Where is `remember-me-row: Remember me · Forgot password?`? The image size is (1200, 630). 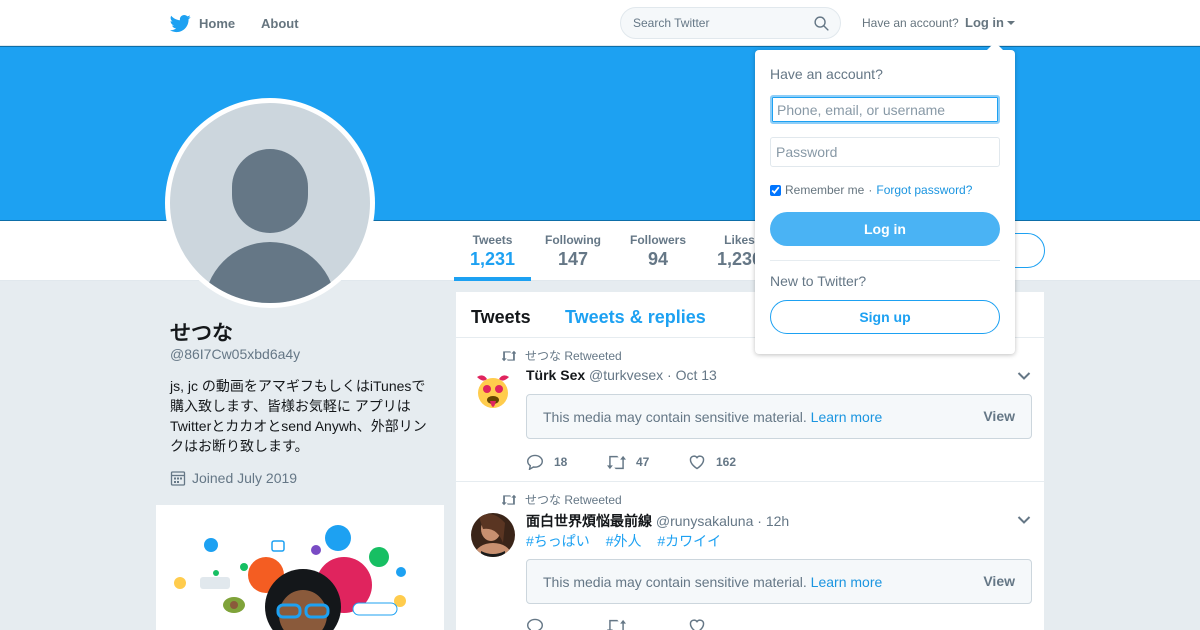
remember-me-row: Remember me · Forgot password? is located at coordinates (871, 190).